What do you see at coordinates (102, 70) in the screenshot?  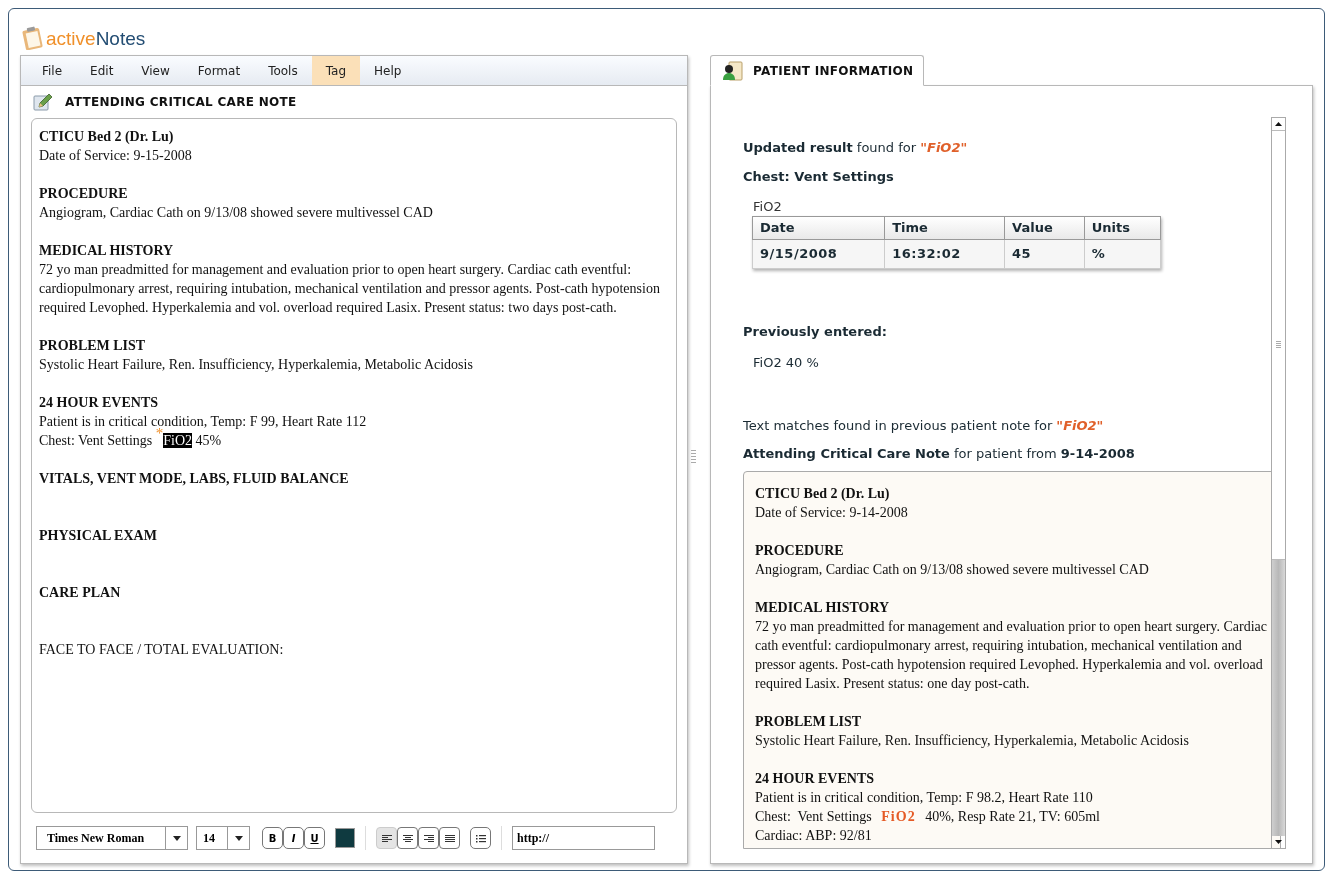 I see `menu-item: Edit` at bounding box center [102, 70].